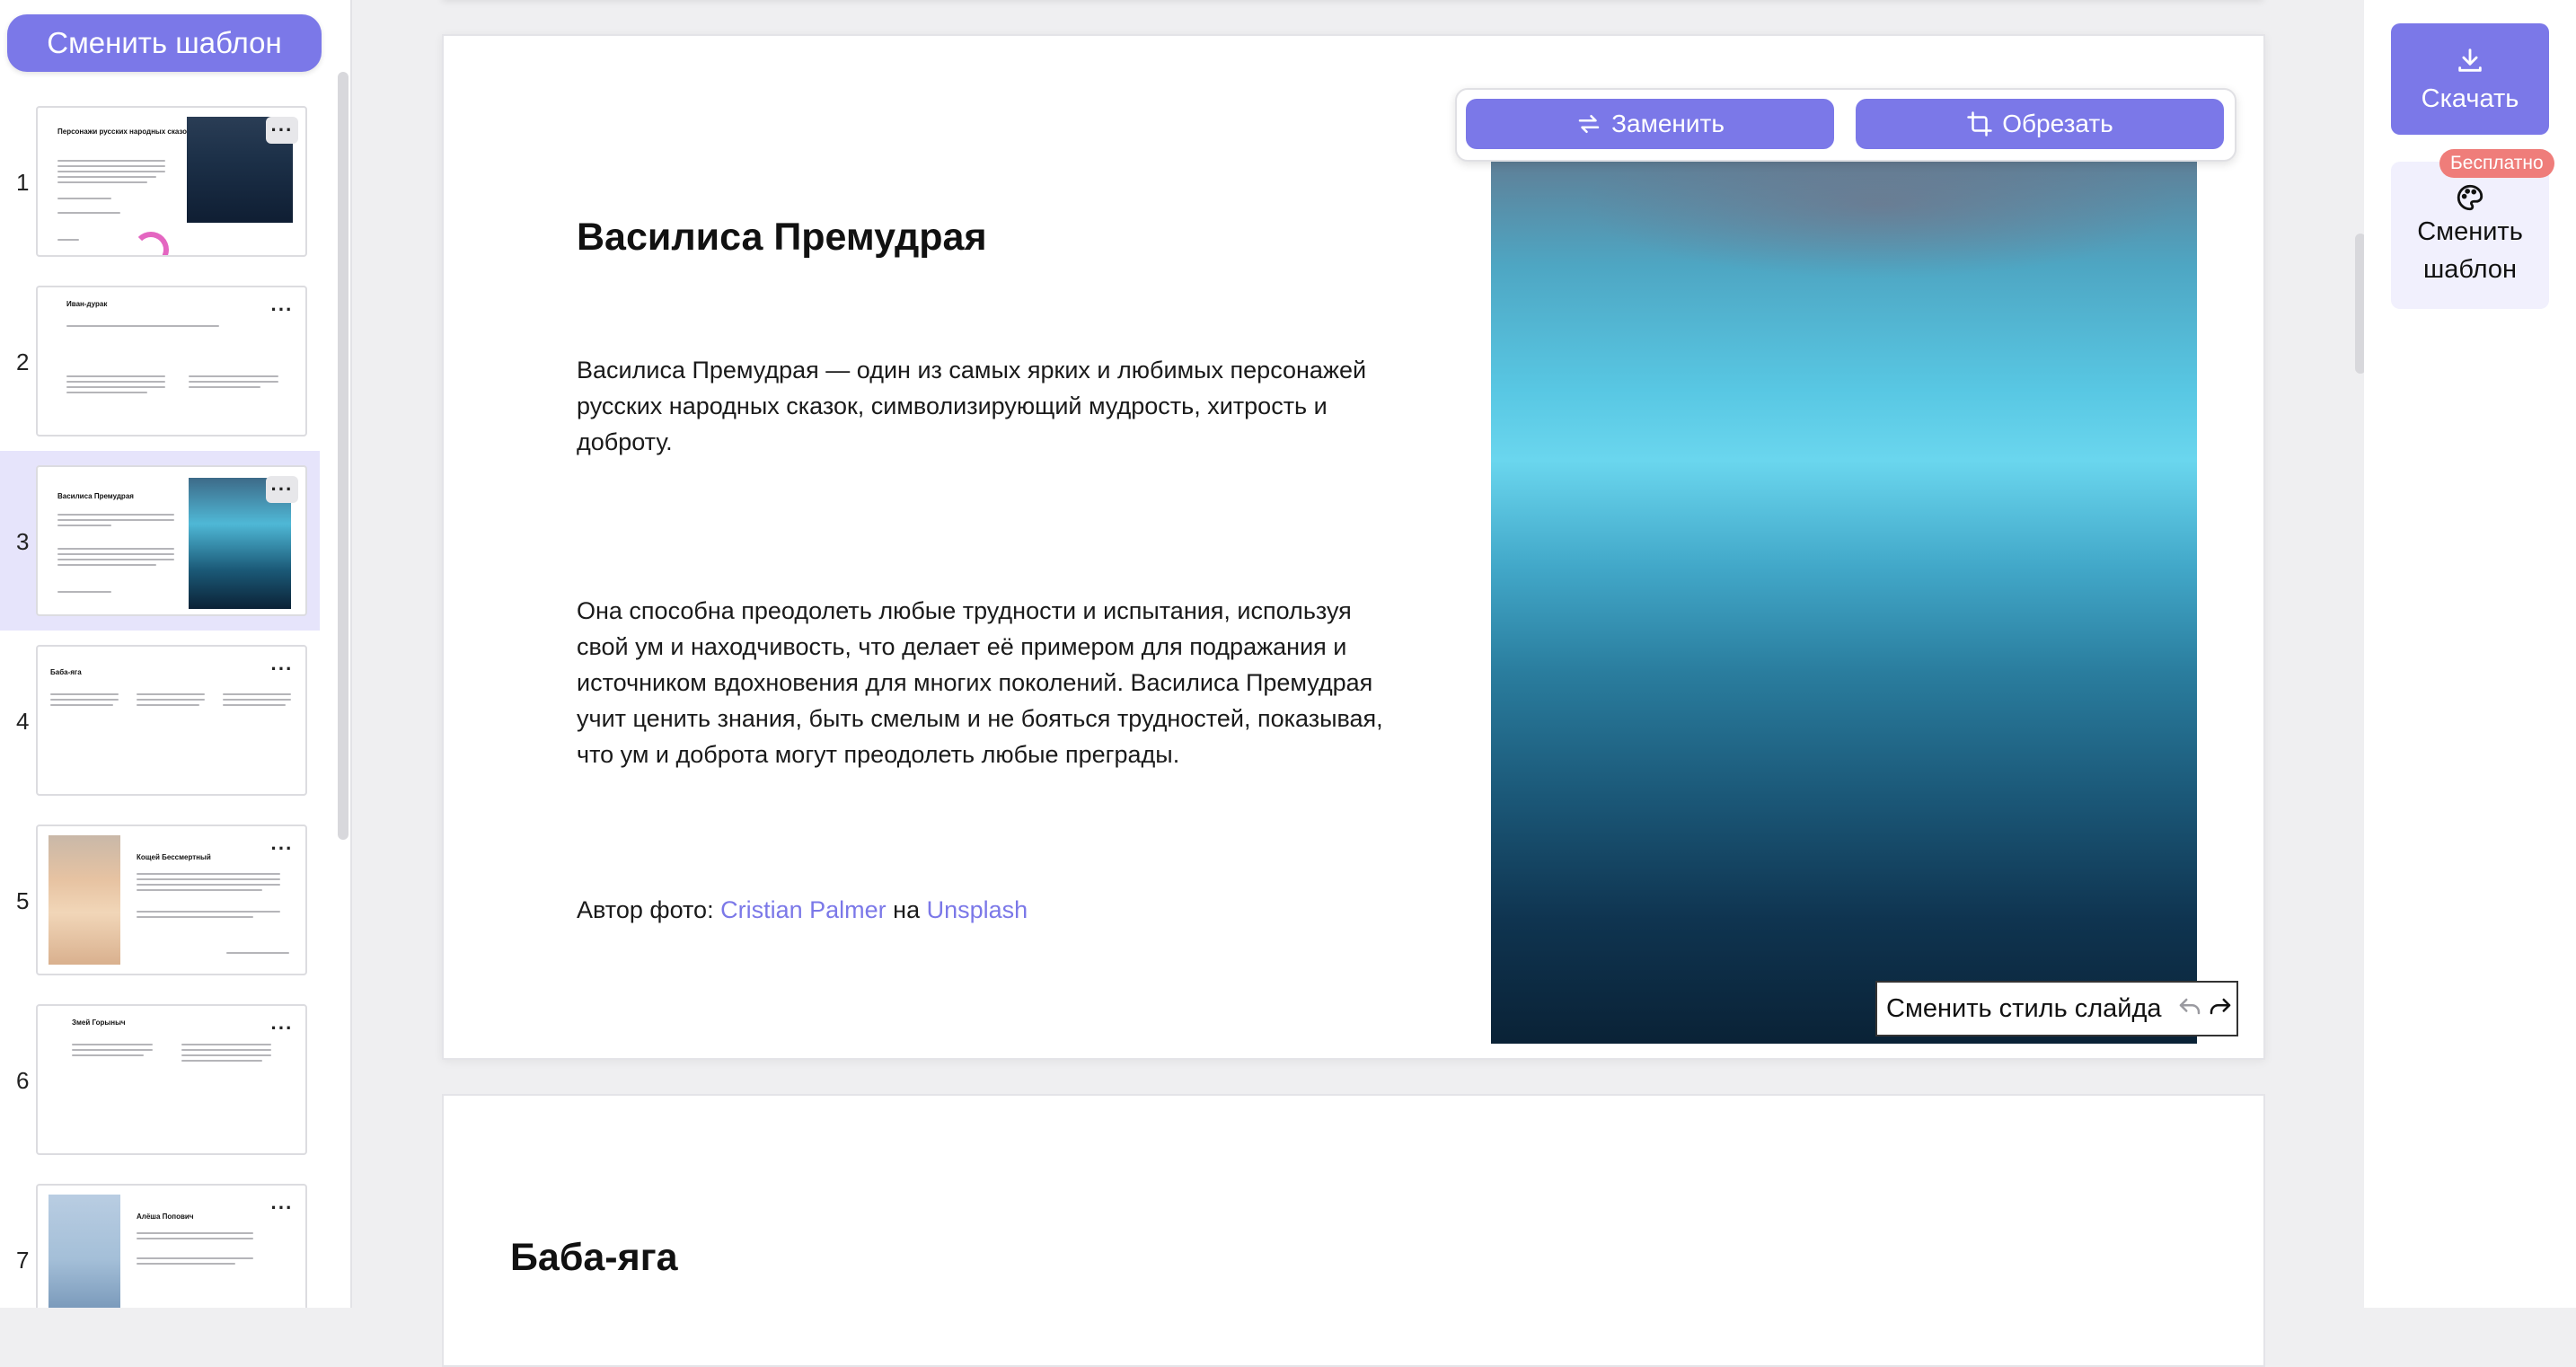 The width and height of the screenshot is (2576, 1367). I want to click on credit-author-link: Cristian Palmer, so click(803, 909).